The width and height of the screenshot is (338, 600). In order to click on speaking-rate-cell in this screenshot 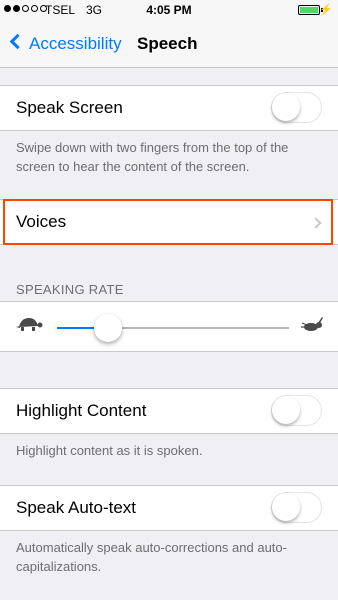, I will do `click(169, 326)`.